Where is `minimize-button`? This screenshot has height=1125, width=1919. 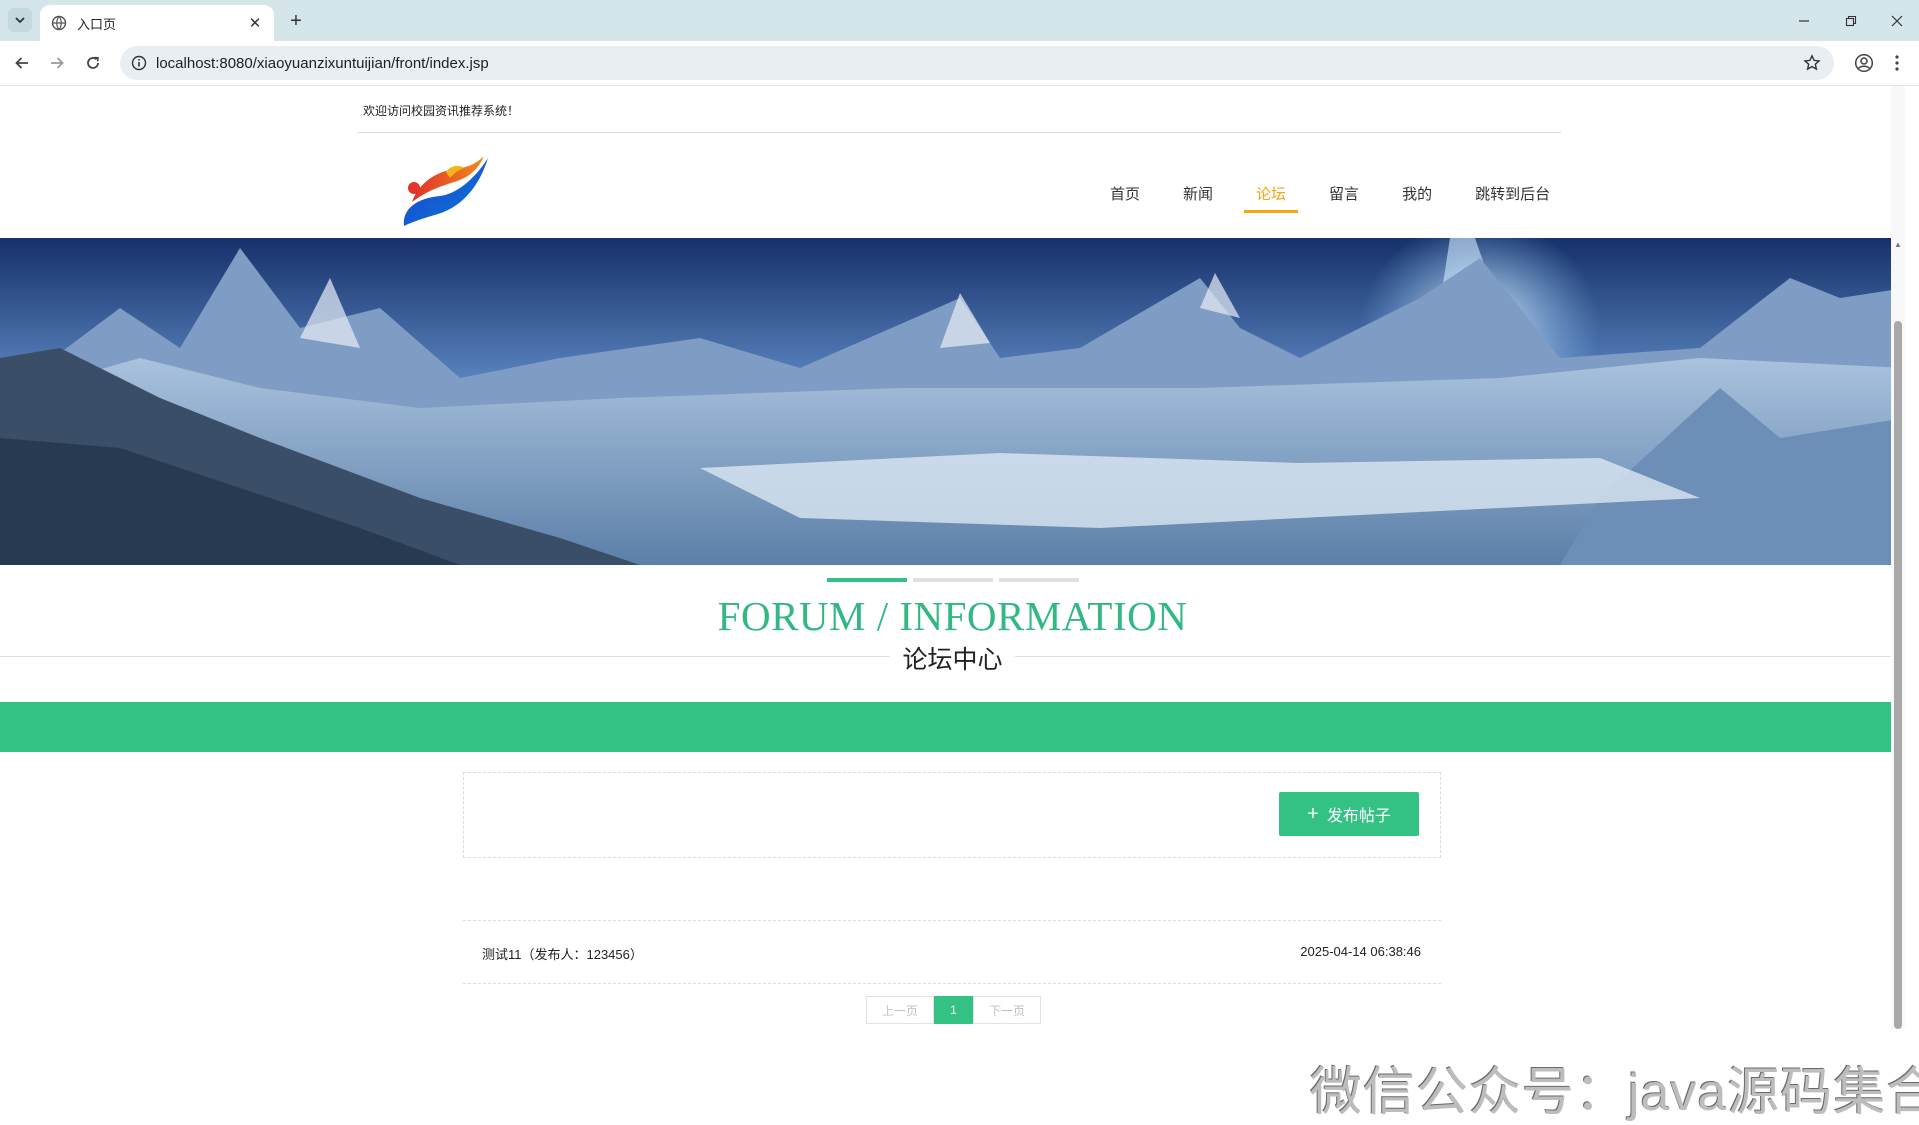
minimize-button is located at coordinates (1804, 20).